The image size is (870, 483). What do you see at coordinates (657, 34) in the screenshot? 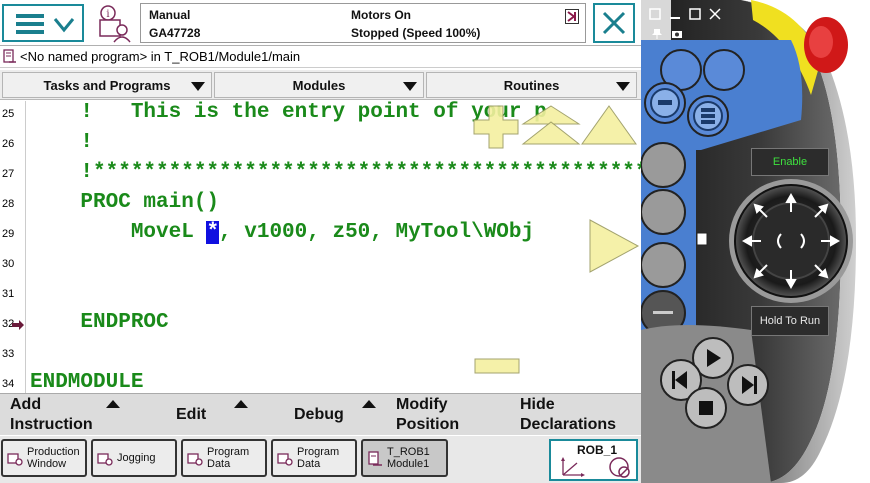
I see `pin-icon` at bounding box center [657, 34].